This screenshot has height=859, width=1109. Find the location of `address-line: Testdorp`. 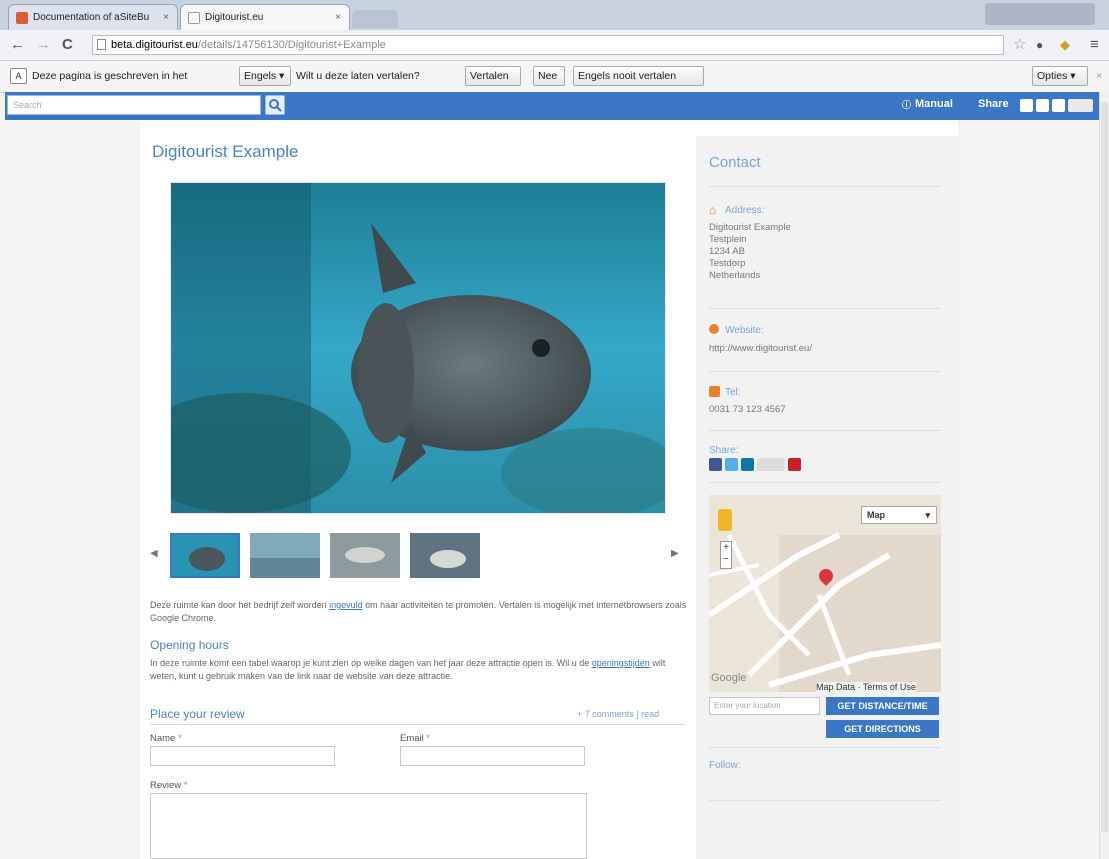

address-line: Testdorp is located at coordinates (727, 263).